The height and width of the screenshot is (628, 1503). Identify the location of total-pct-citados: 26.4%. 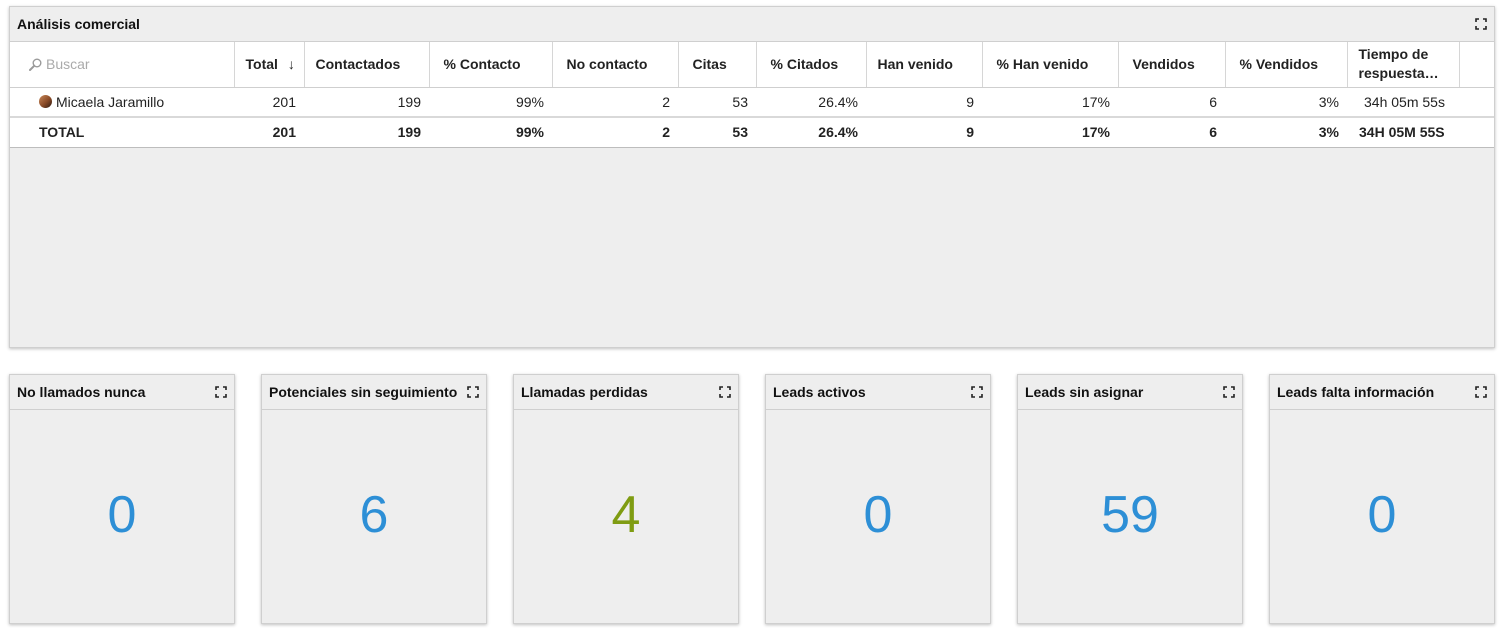
(811, 132).